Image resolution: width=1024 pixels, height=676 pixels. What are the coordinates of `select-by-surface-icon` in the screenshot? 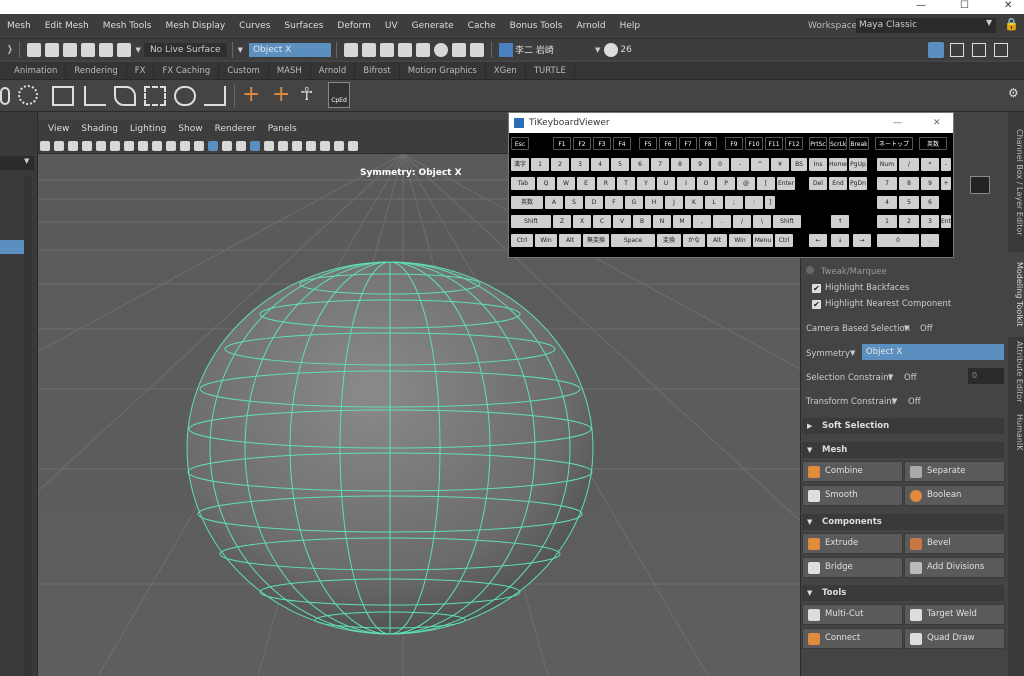 It's located at (123, 49).